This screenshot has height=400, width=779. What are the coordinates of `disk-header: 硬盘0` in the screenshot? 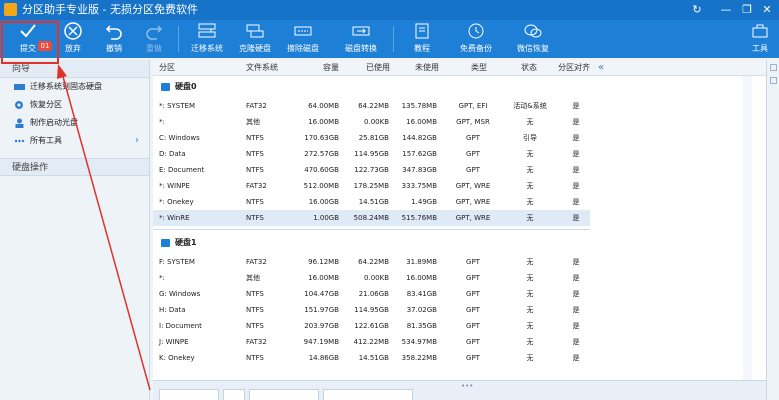 It's located at (373, 87).